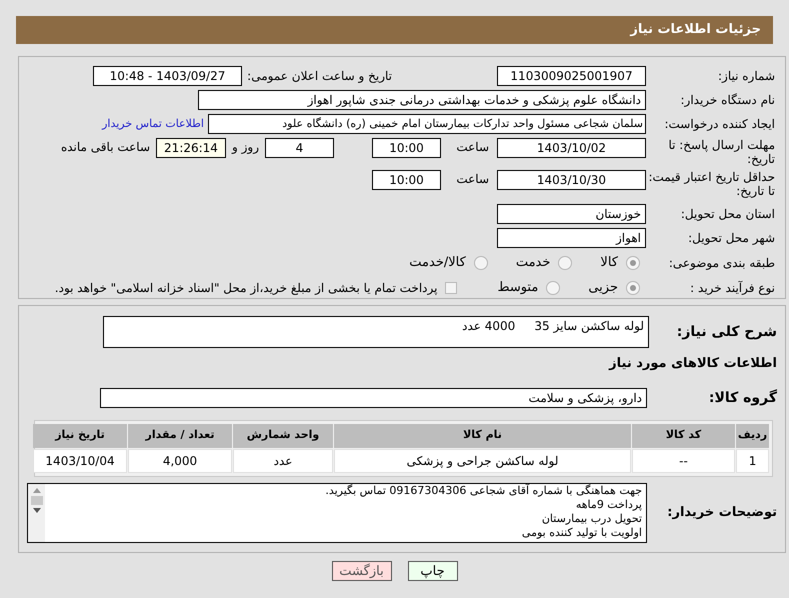 The image size is (789, 598). Describe the element at coordinates (732, 287) in the screenshot. I see `field-label: نوع فرآیند خرید :` at that location.